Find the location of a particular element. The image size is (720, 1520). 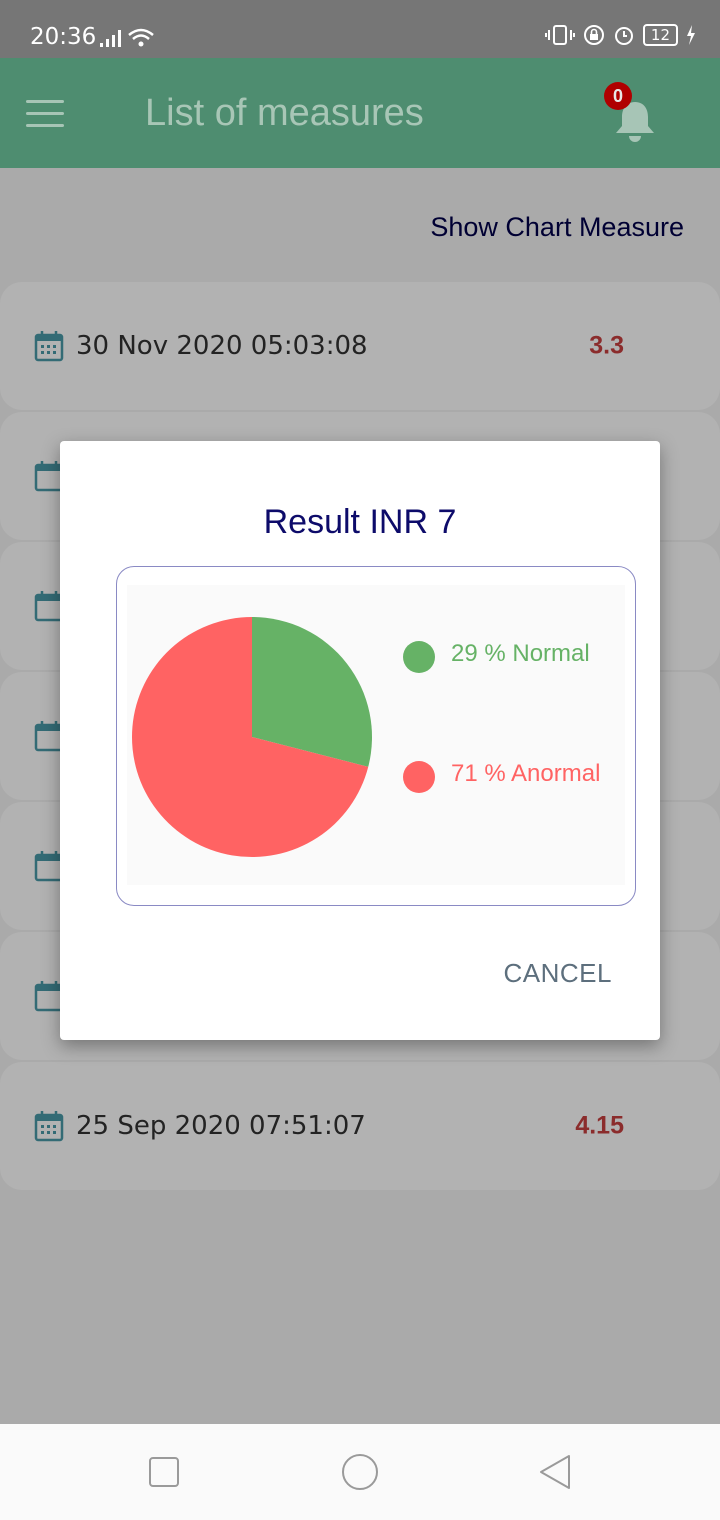

notification-badge: 0 is located at coordinates (618, 96).